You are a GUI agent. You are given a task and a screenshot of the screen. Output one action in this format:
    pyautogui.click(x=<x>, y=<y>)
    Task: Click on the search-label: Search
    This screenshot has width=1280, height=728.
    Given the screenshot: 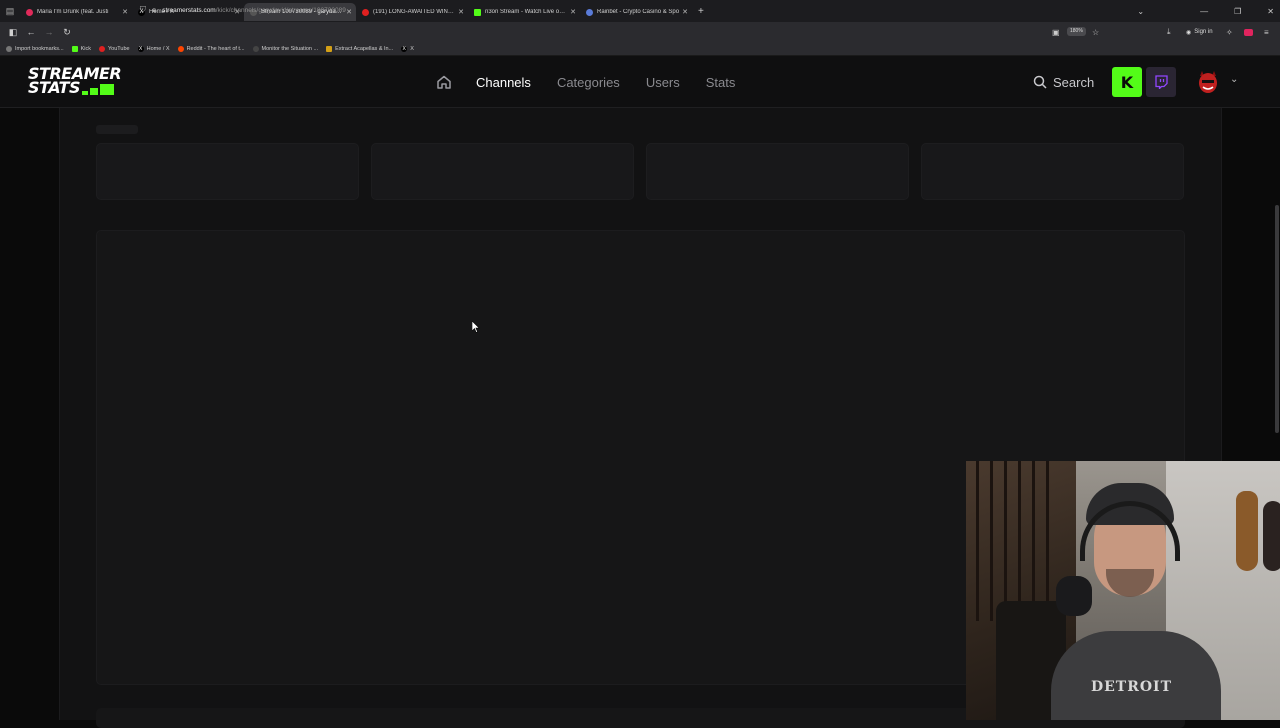 What is the action you would take?
    pyautogui.click(x=1074, y=82)
    